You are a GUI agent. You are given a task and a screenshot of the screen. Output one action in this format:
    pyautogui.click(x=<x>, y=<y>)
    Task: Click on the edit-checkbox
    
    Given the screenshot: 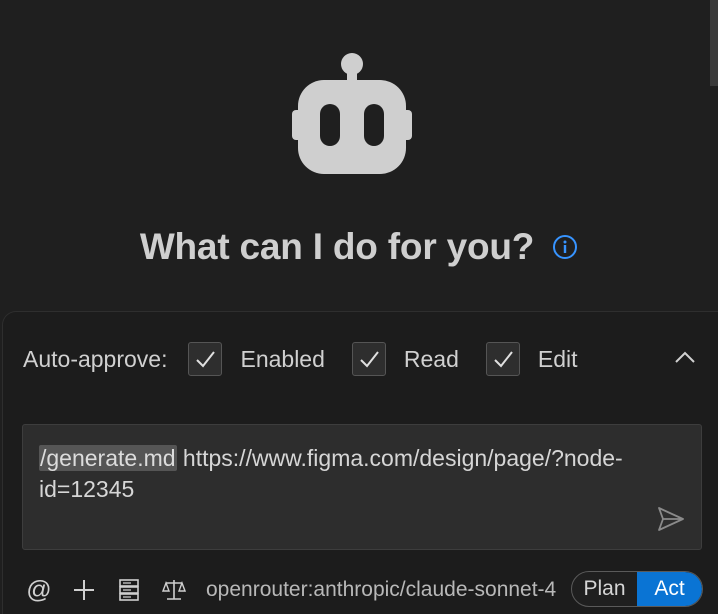 What is the action you would take?
    pyautogui.click(x=502, y=359)
    